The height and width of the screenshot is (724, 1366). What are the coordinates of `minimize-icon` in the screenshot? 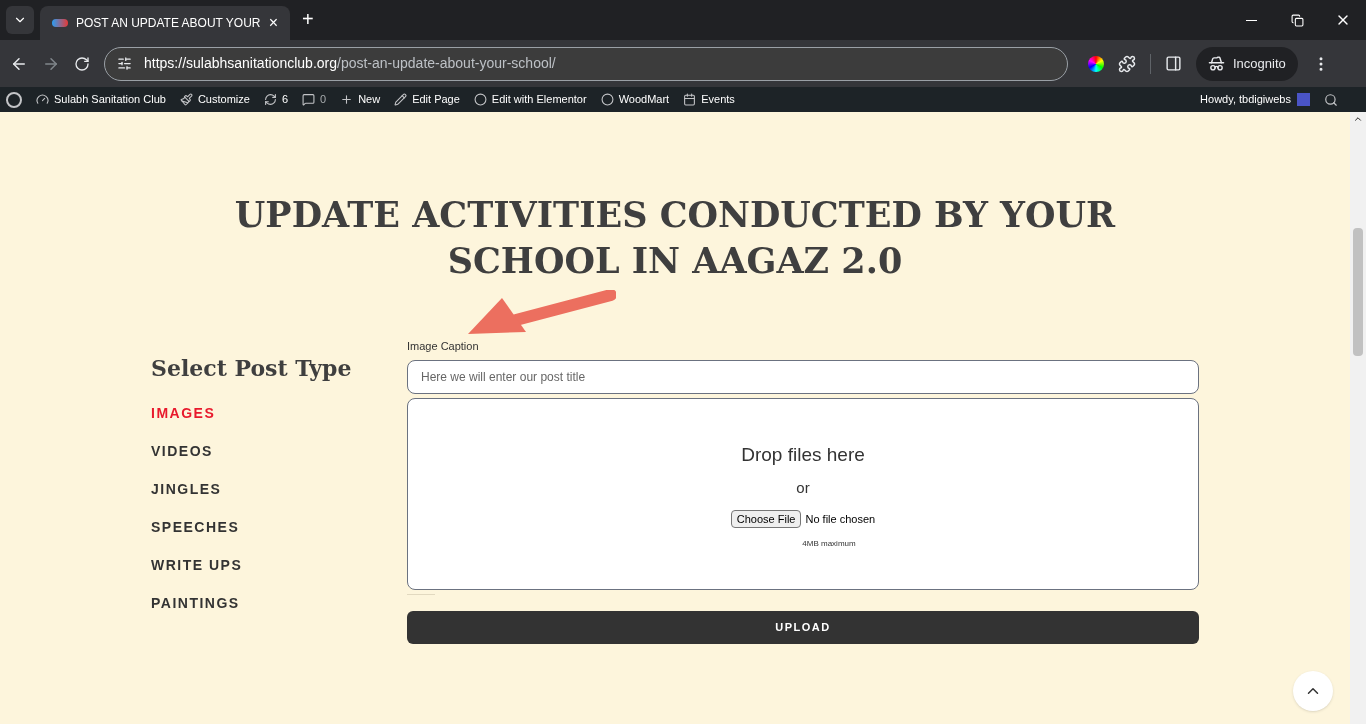 It's located at (1251, 20).